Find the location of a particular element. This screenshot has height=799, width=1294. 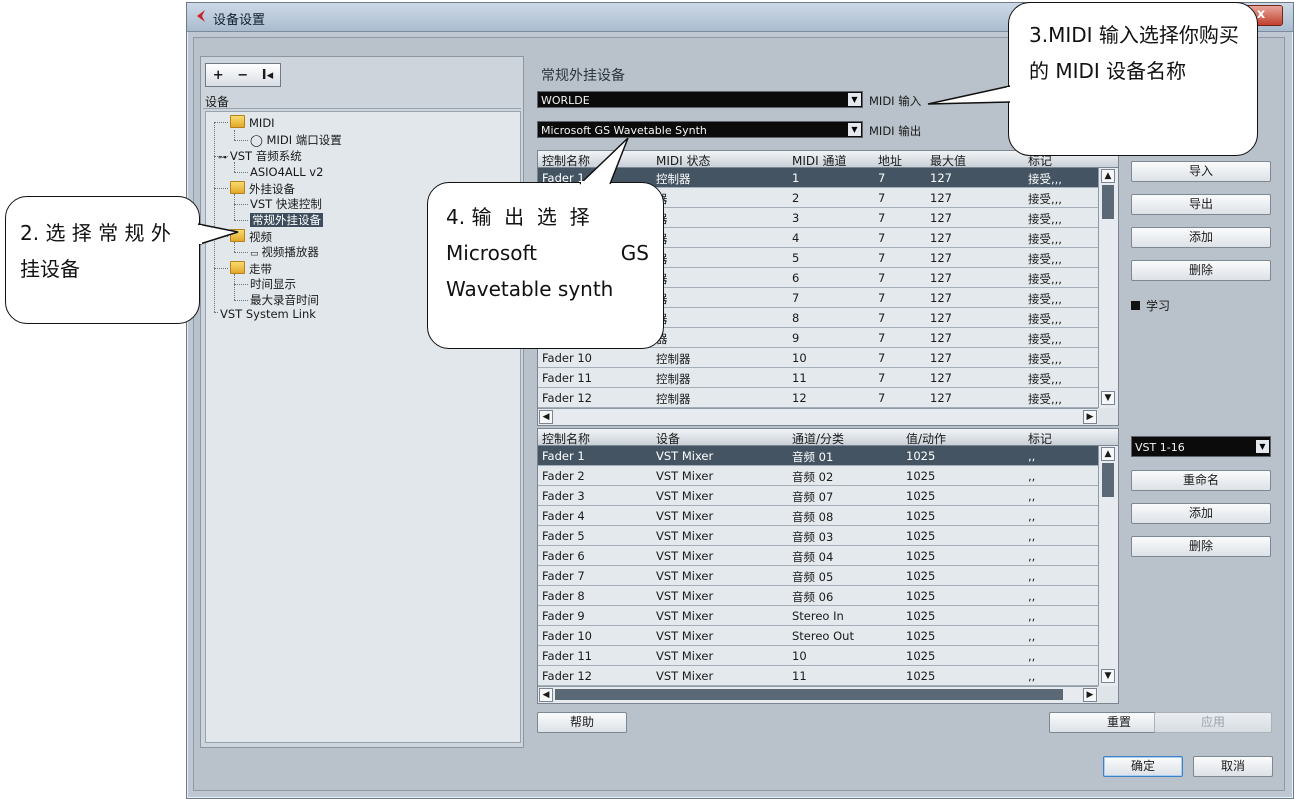

table-row: Fader 12 控制器 12 7 127 接受,,, is located at coordinates (818, 398).